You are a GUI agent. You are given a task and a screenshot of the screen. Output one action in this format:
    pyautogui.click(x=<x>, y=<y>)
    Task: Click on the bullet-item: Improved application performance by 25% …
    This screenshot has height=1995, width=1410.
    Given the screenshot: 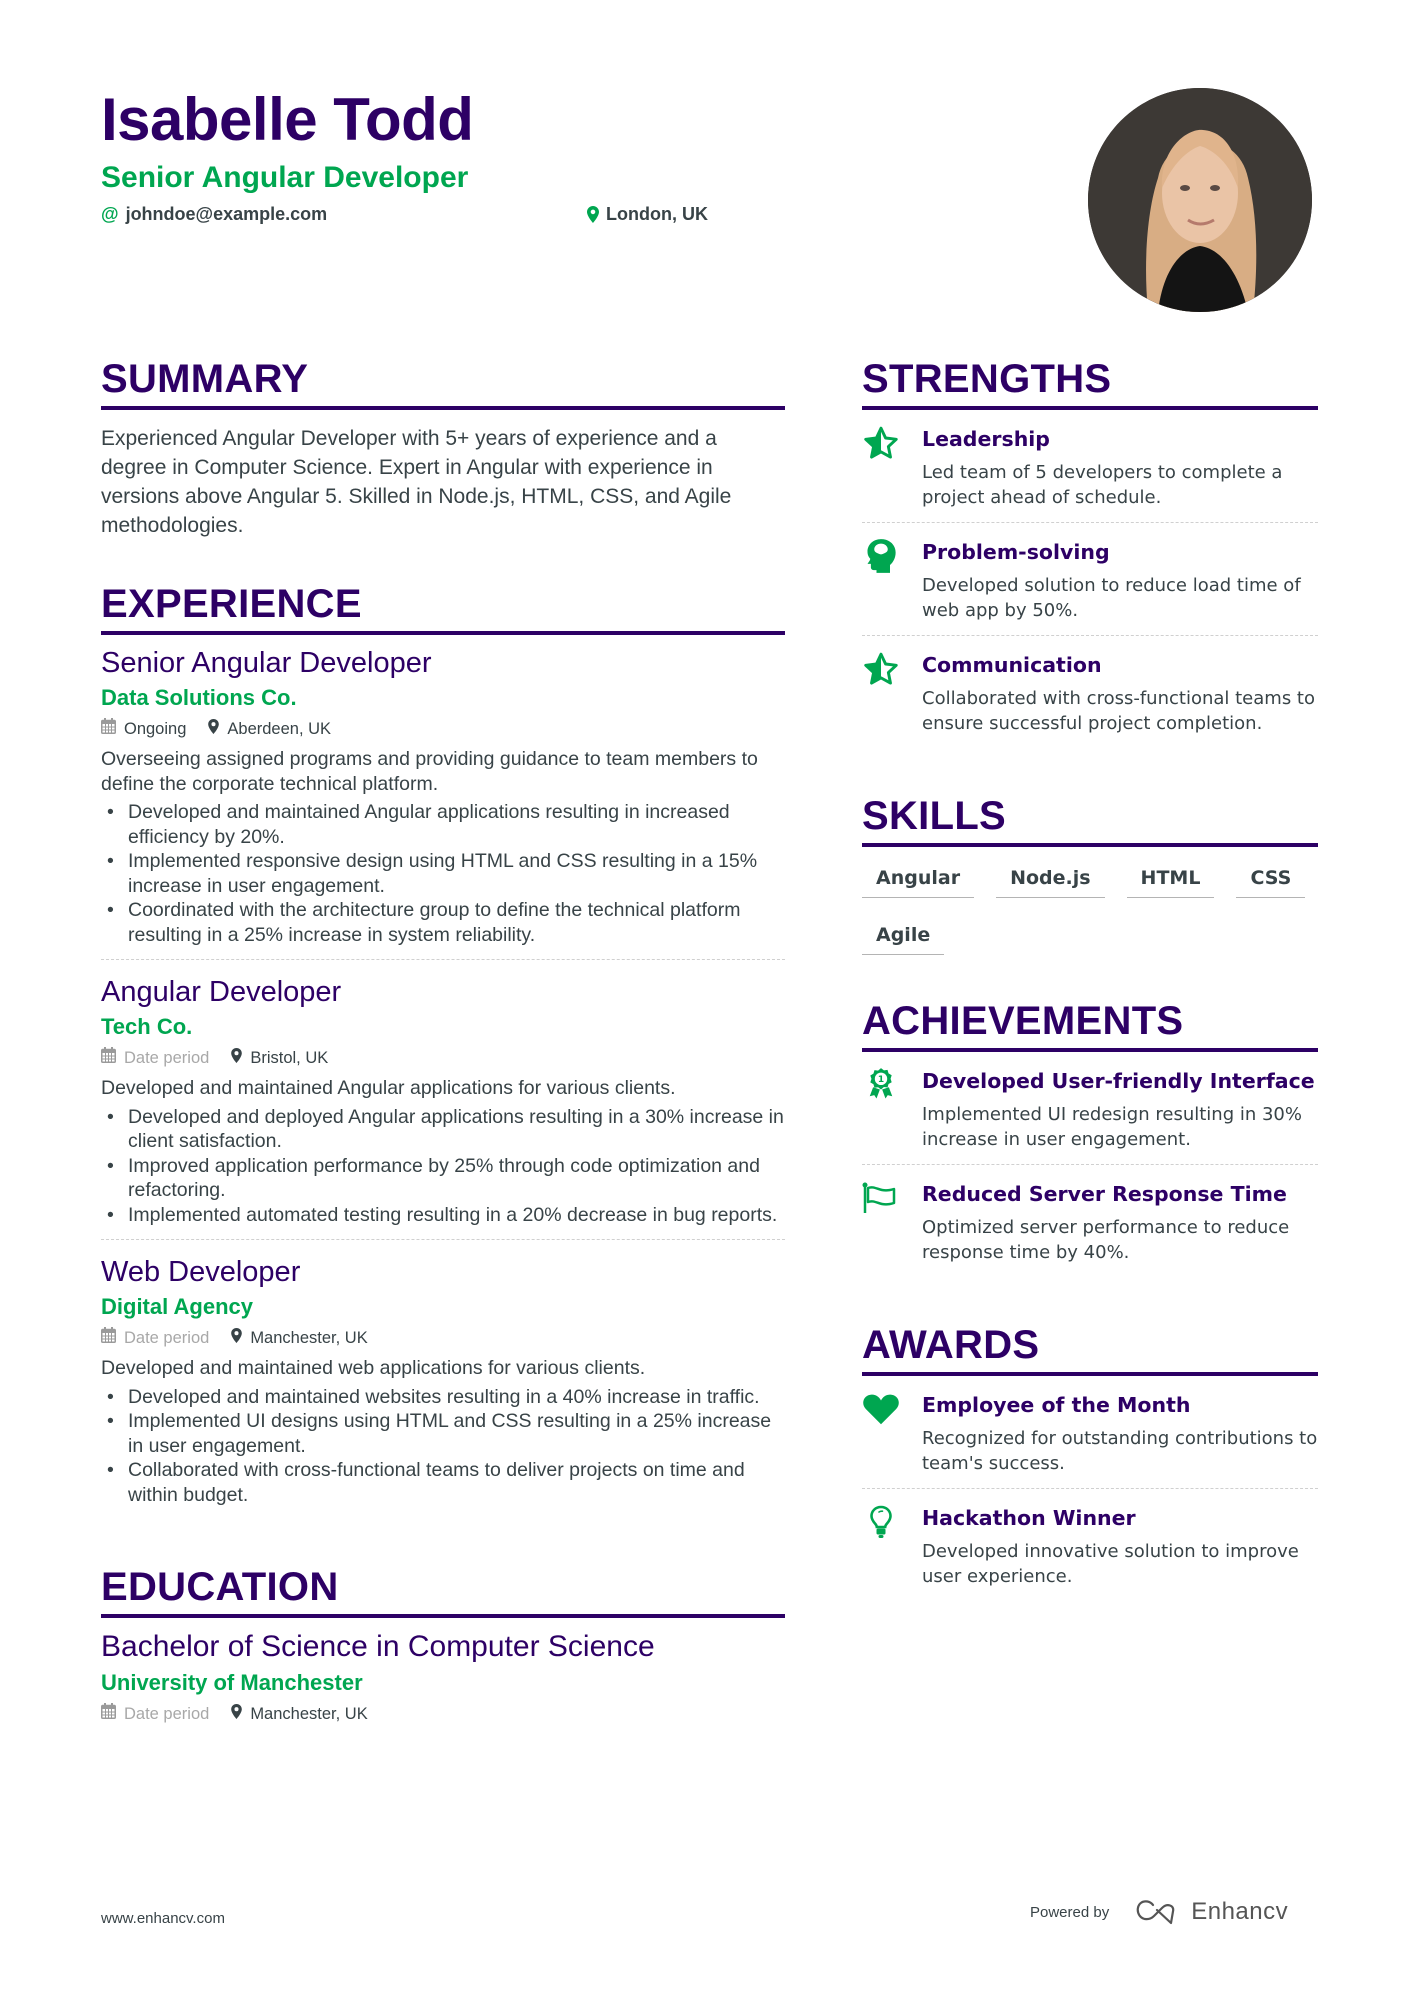 What is the action you would take?
    pyautogui.click(x=443, y=1178)
    